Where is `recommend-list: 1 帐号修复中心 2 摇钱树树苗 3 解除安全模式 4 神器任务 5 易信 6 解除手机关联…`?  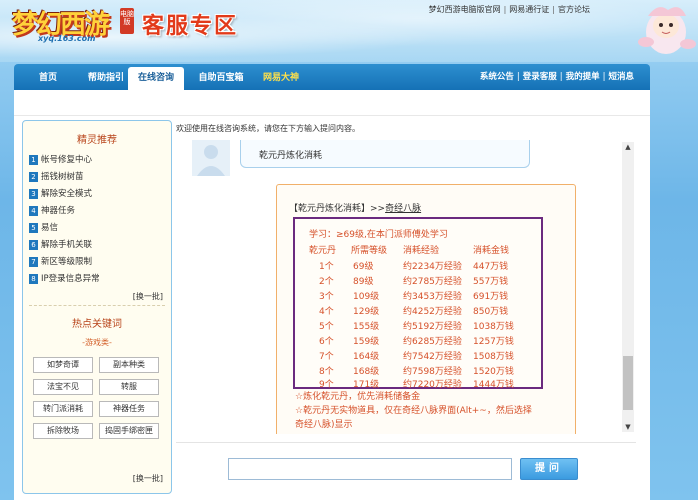
recommend-list: 1 帐号修复中心 2 摇钱树树苗 3 解除安全模式 4 神器任务 5 易信 6 解除手机关联… is located at coordinates (100, 221).